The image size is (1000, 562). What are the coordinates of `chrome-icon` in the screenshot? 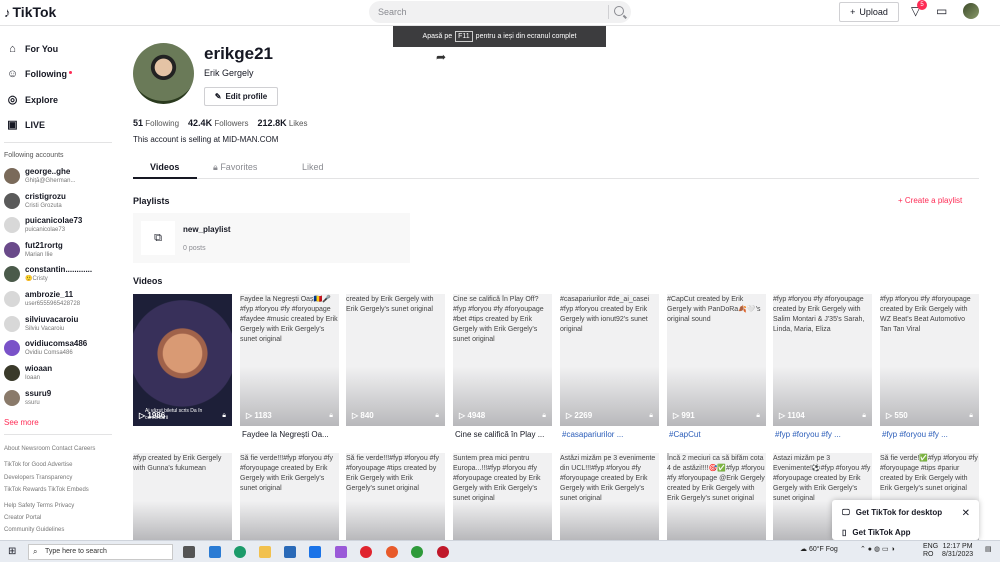 It's located at (392, 552).